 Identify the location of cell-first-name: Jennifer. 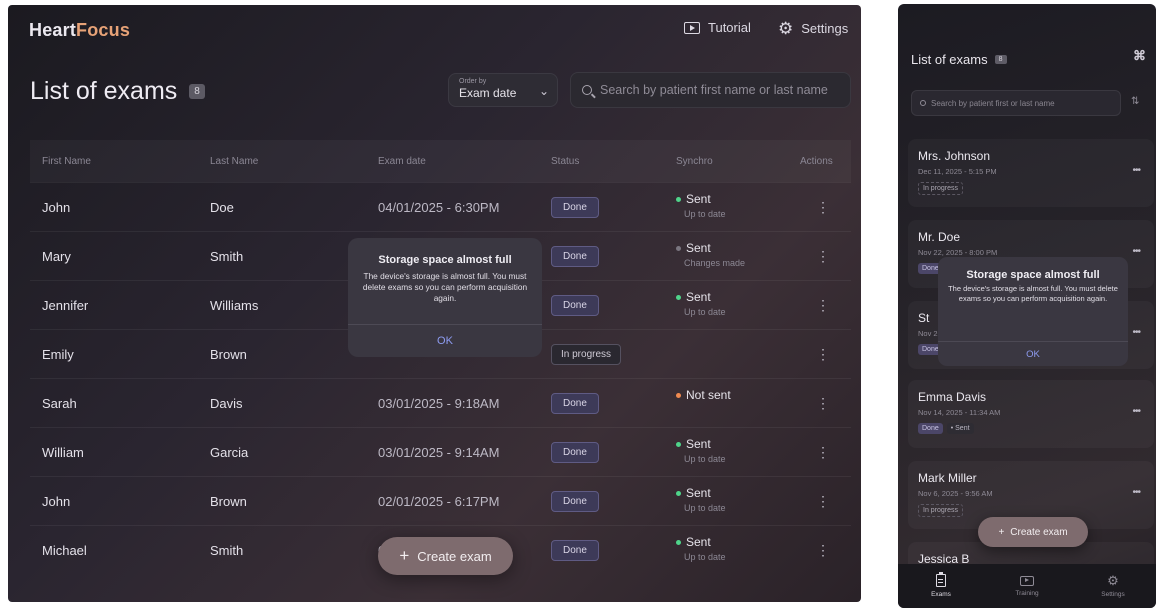
(65, 305).